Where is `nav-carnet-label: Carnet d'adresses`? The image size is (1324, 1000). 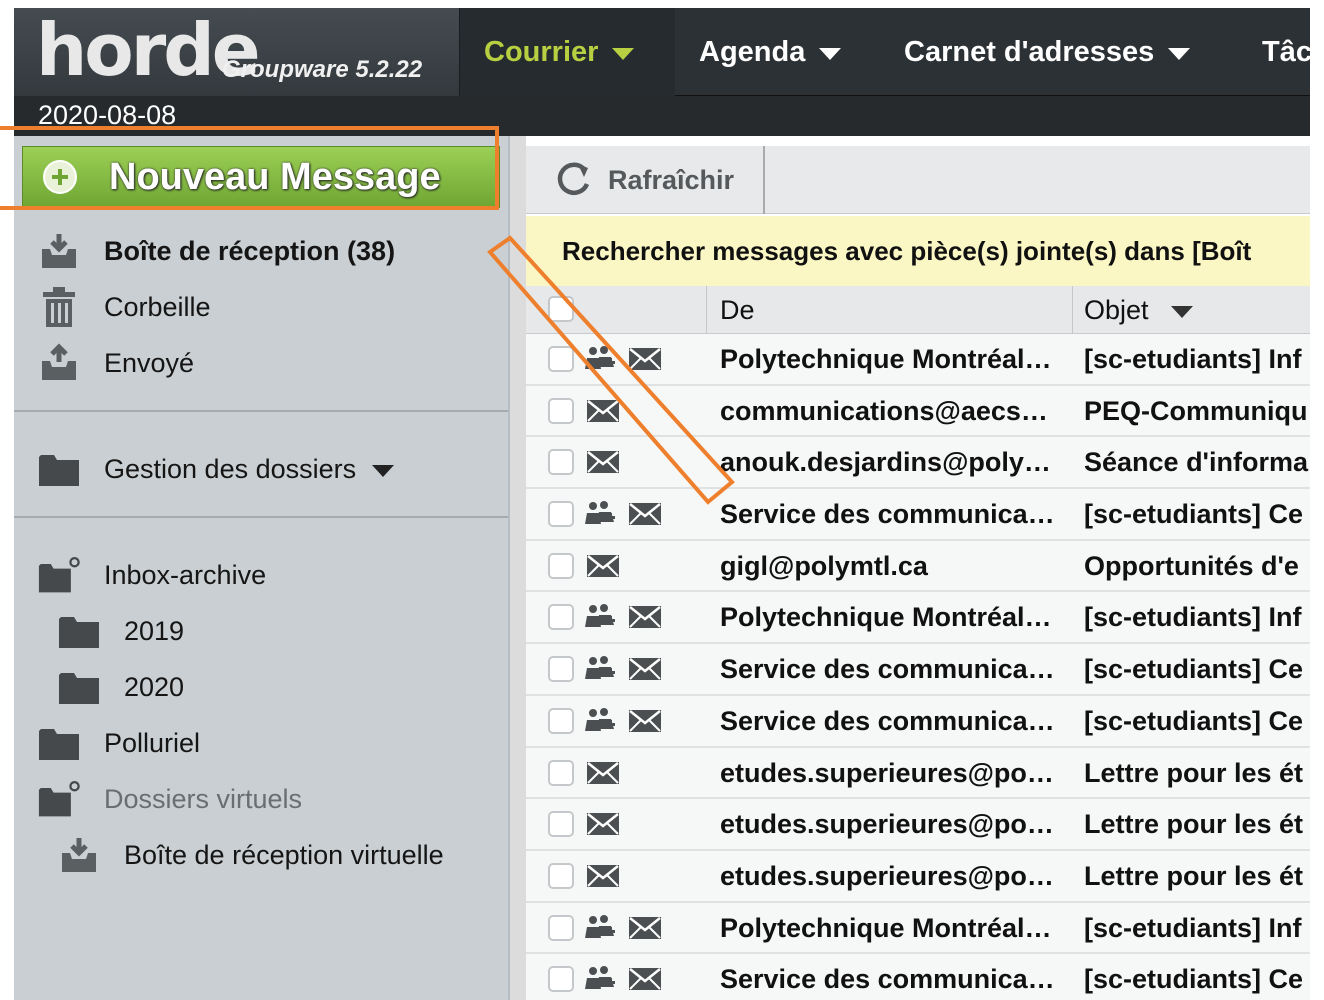
nav-carnet-label: Carnet d'adresses is located at coordinates (1029, 51).